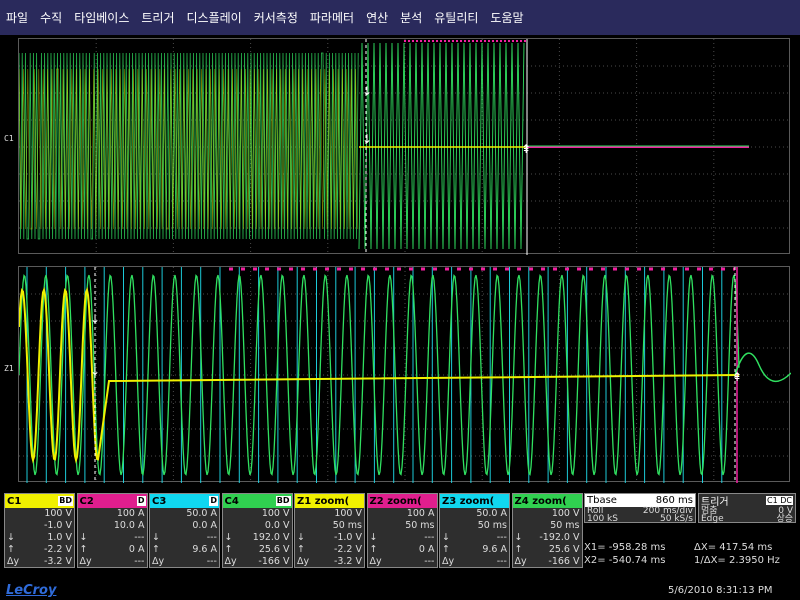 The height and width of the screenshot is (600, 800). What do you see at coordinates (9, 368) in the screenshot?
I see `bottom-channel-marker: Z1` at bounding box center [9, 368].